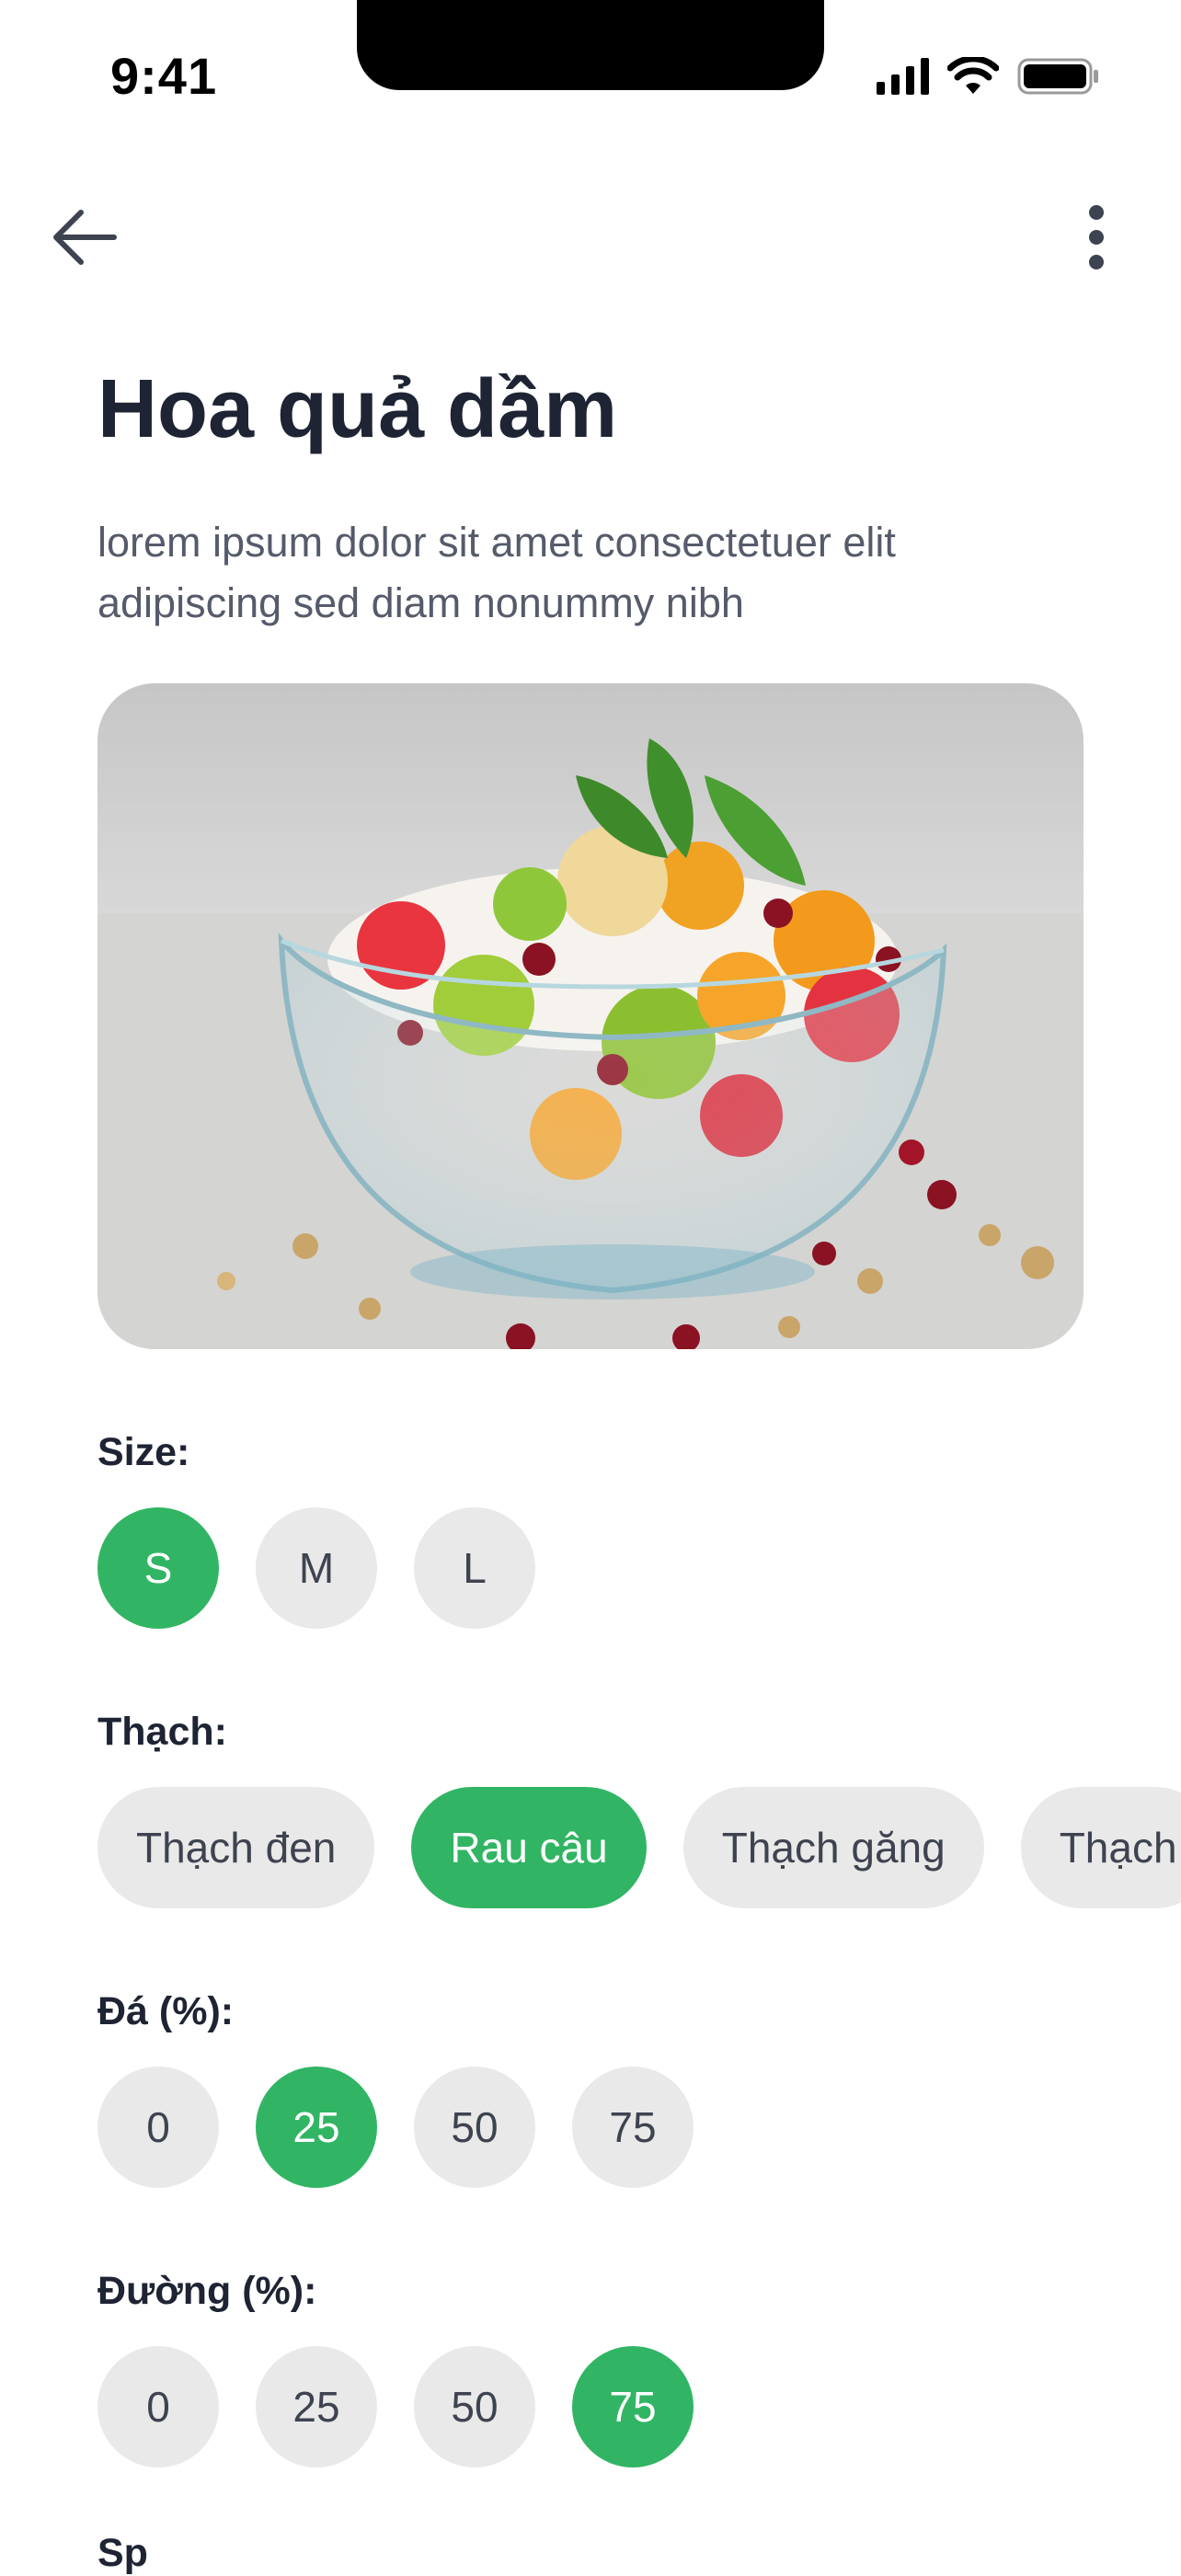  Describe the element at coordinates (143, 1452) in the screenshot. I see `size-label: Size:` at that location.